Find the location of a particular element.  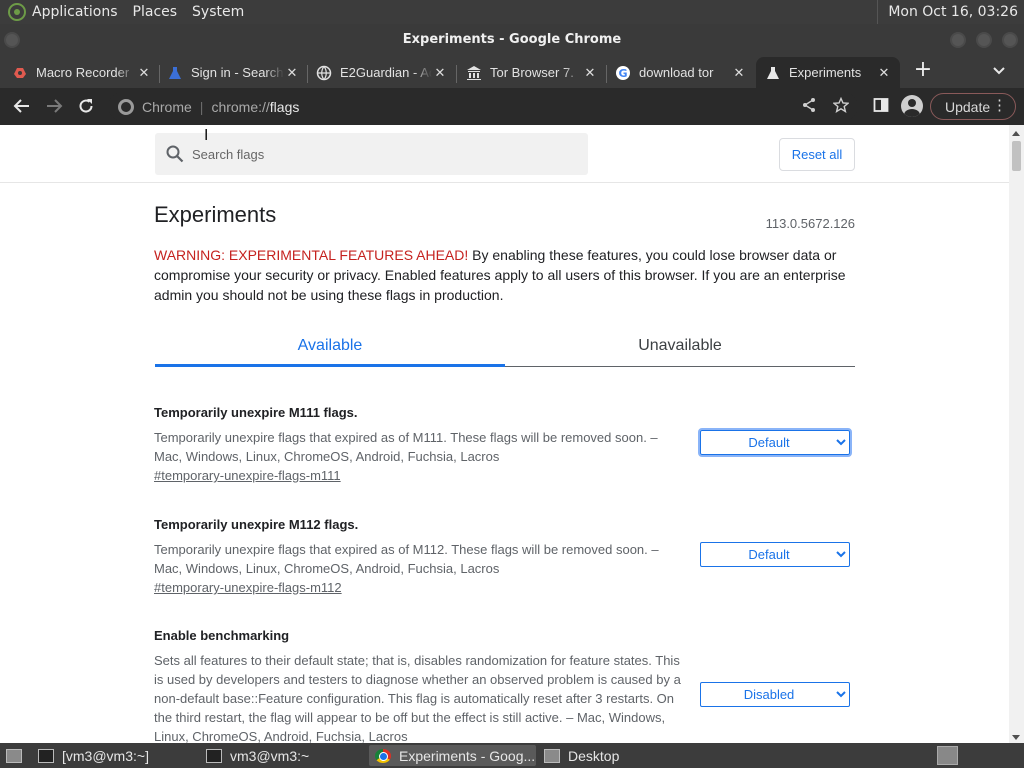

chrome-page-icon is located at coordinates (126, 106).